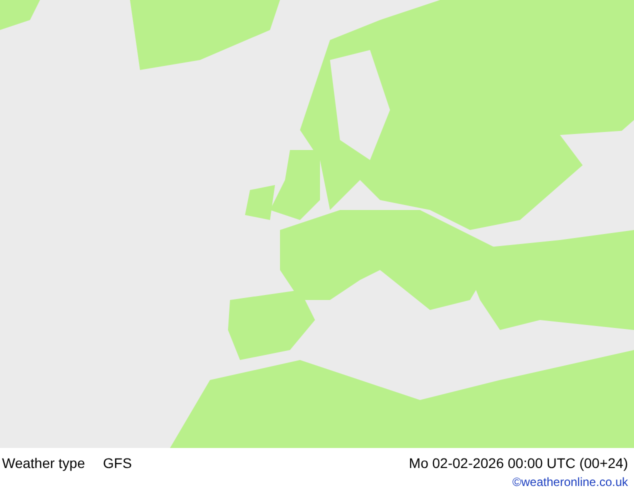 The width and height of the screenshot is (634, 490). I want to click on credit-link: ©weatheronline.co.uk, so click(570, 481).